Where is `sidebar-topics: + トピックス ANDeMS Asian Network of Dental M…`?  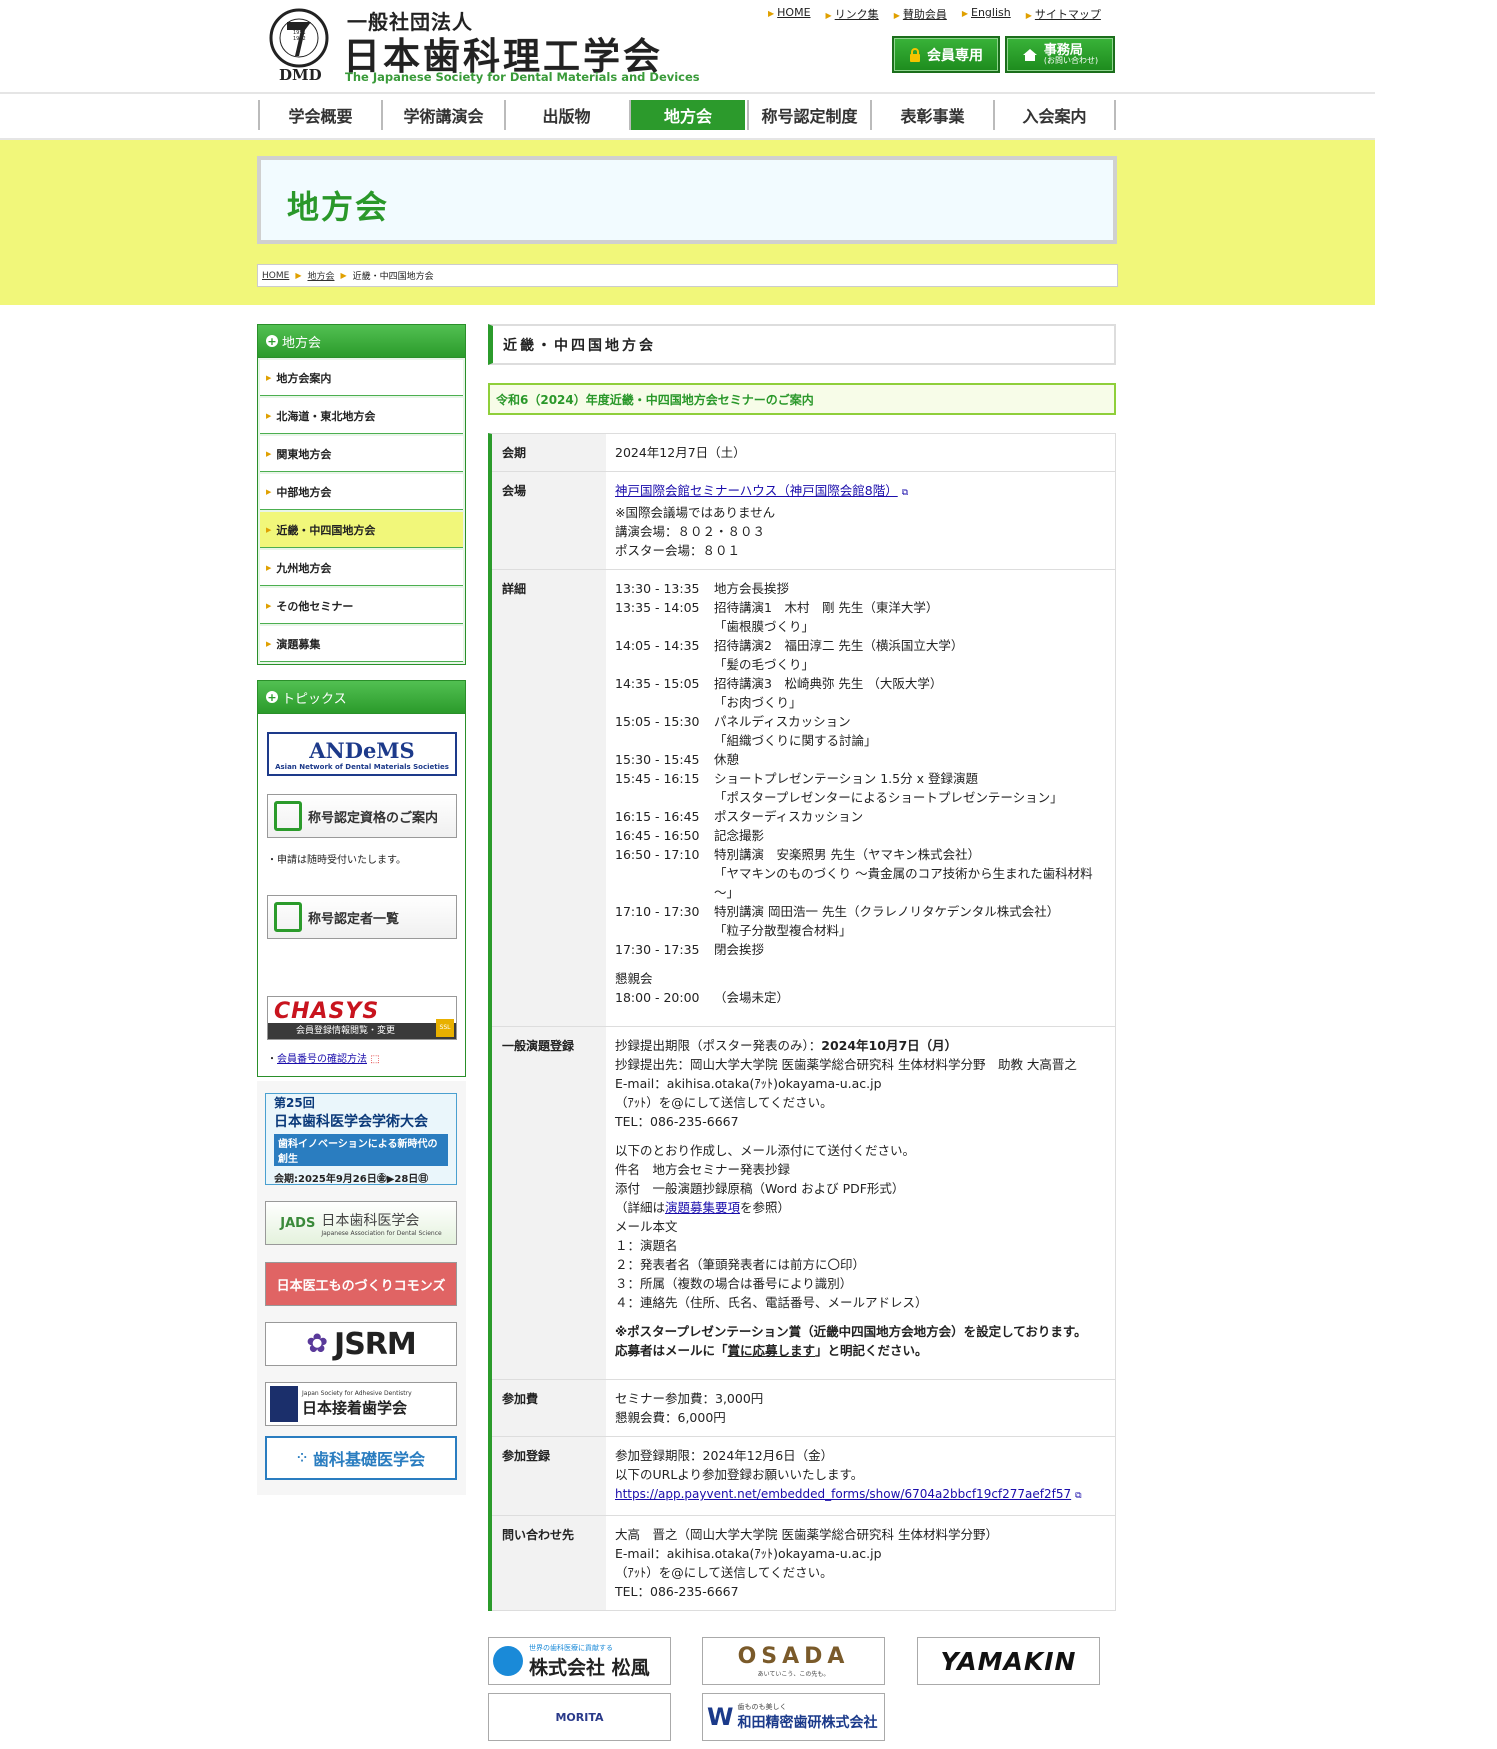
sidebar-topics: + トピックス ANDeMS Asian Network of Dental M… is located at coordinates (361, 878).